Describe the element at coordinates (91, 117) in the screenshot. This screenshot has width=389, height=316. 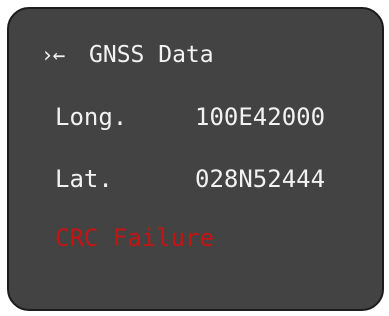
I see `longitude-label: Long.` at that location.